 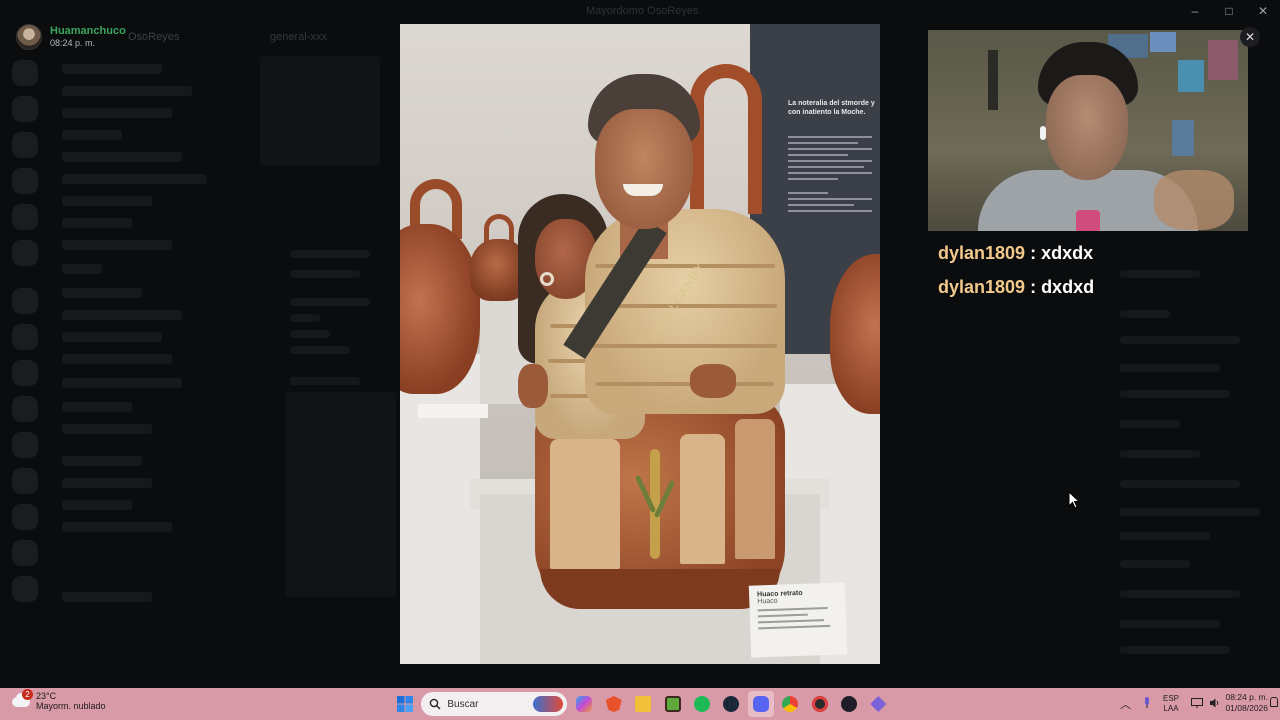 What do you see at coordinates (1246, 708) in the screenshot?
I see `clock-date: 01/08/2026` at bounding box center [1246, 708].